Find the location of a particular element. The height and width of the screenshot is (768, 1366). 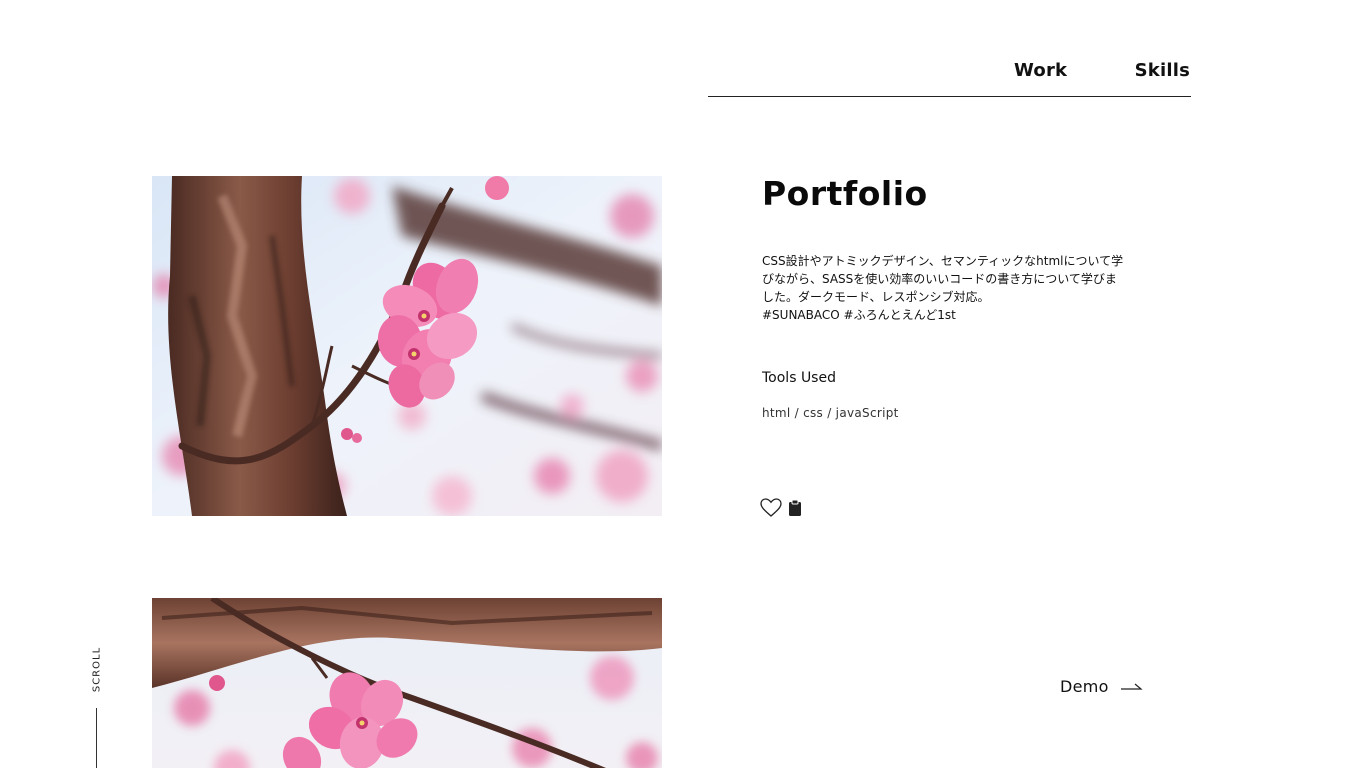

scroll-line is located at coordinates (96, 738).